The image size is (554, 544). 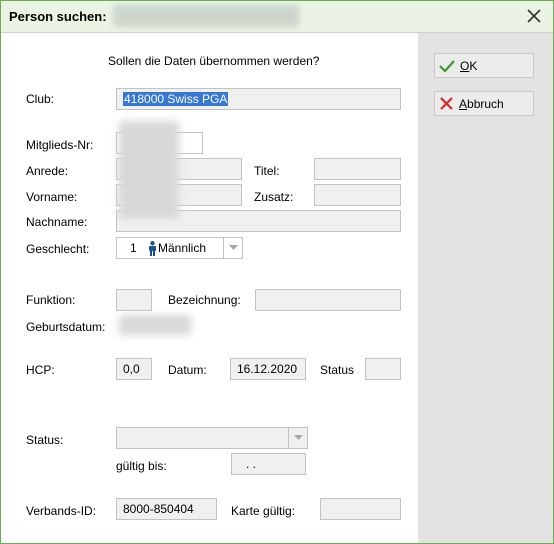 I want to click on titel-field, so click(x=357, y=169).